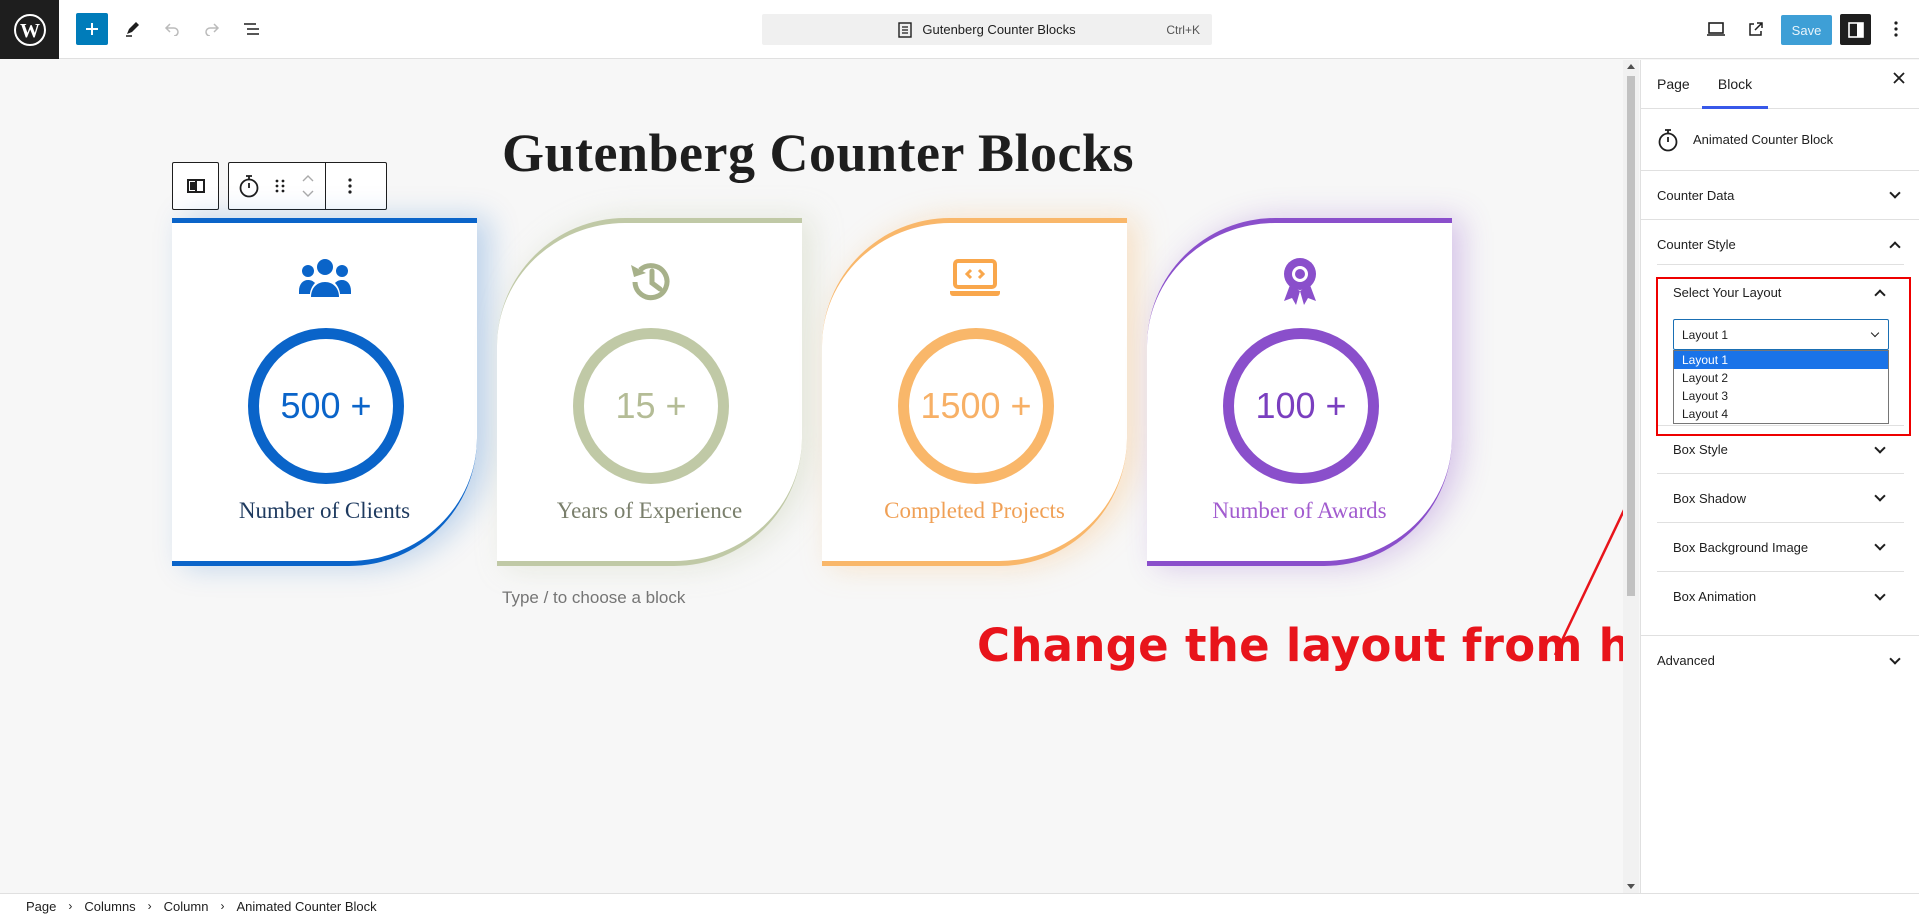  I want to click on scroll-down-icon, so click(1631, 886).